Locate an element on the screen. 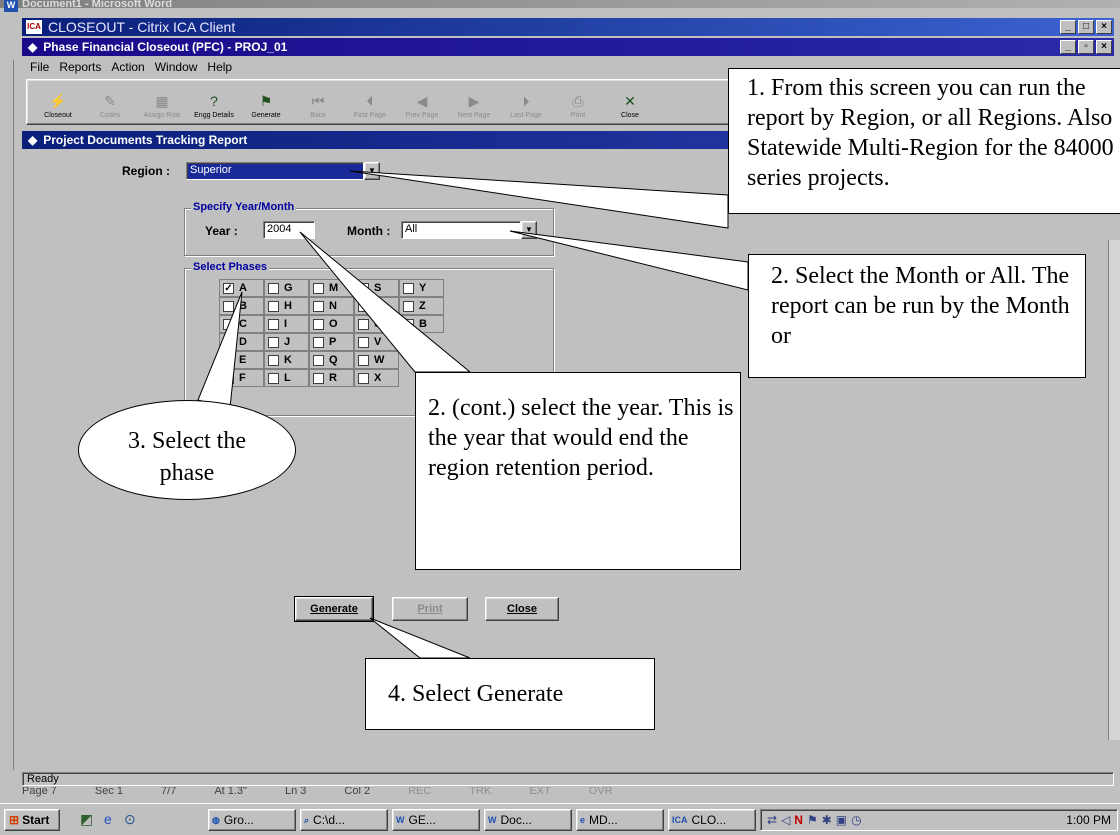 The height and width of the screenshot is (835, 1120). tray-clock-icon: ◷ is located at coordinates (856, 820).